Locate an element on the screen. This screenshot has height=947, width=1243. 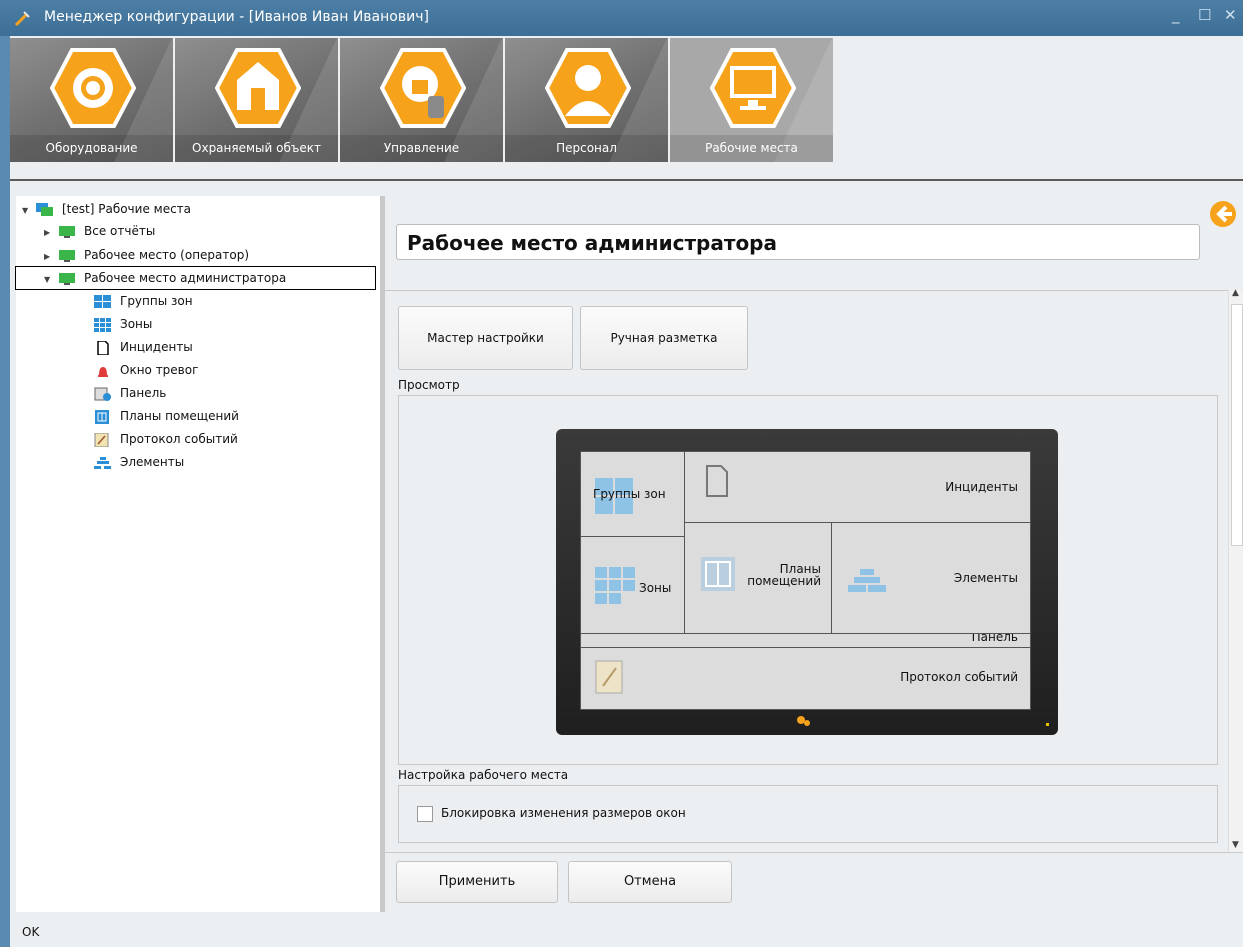
tree-label: Протокол событий is located at coordinates (179, 439).